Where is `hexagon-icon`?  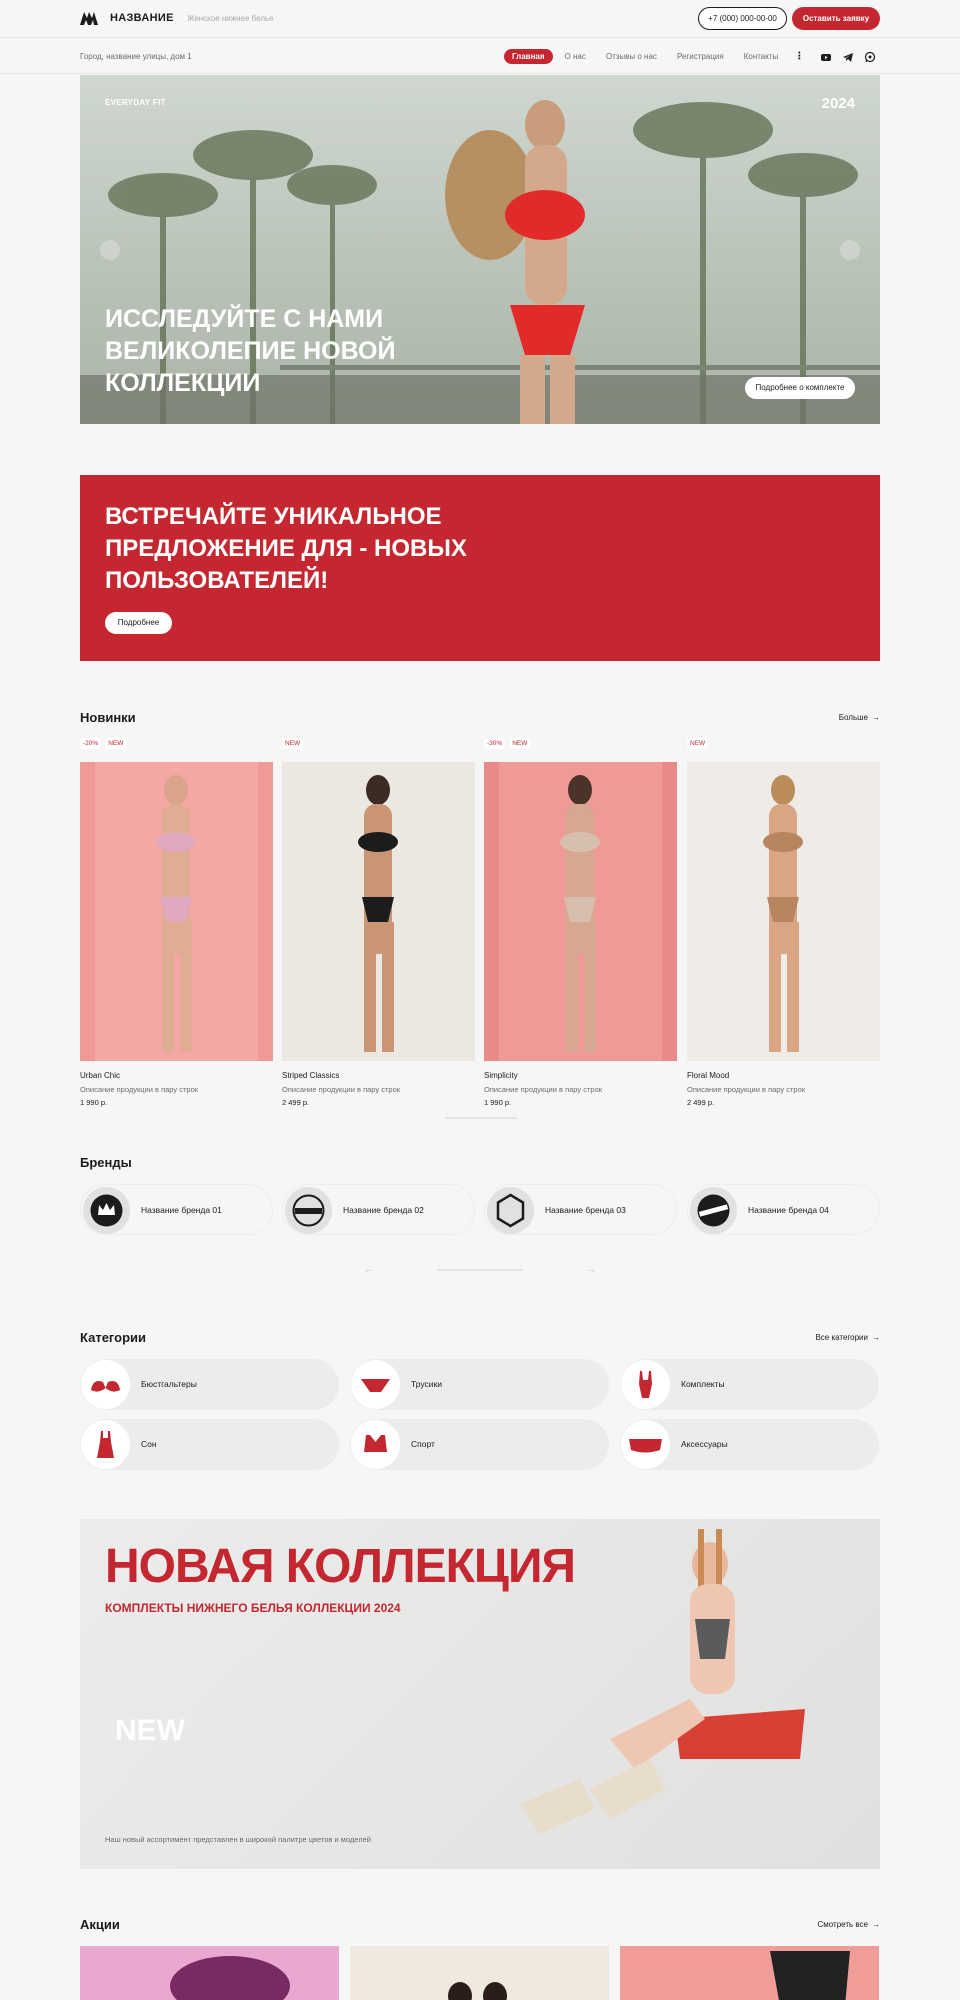 hexagon-icon is located at coordinates (510, 1210).